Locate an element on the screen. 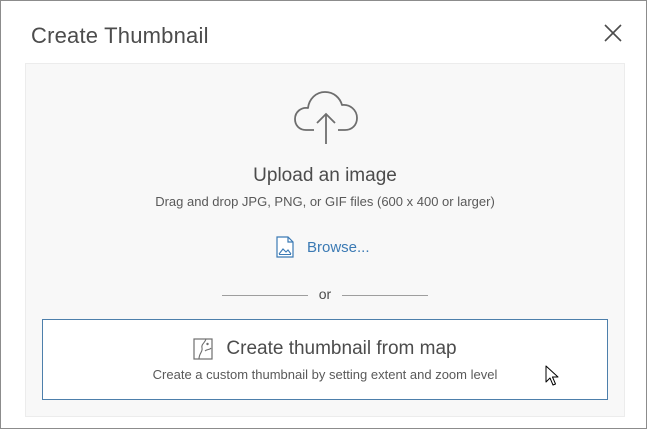 Image resolution: width=647 pixels, height=429 pixels. map-option-header: Create thumbnail from map is located at coordinates (325, 349).